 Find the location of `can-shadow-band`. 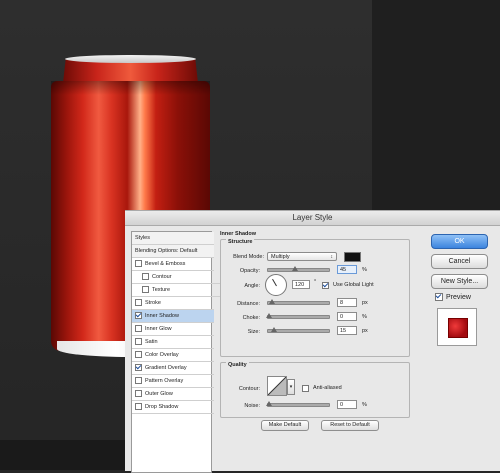

can-shadow-band is located at coordinates (130, 88).